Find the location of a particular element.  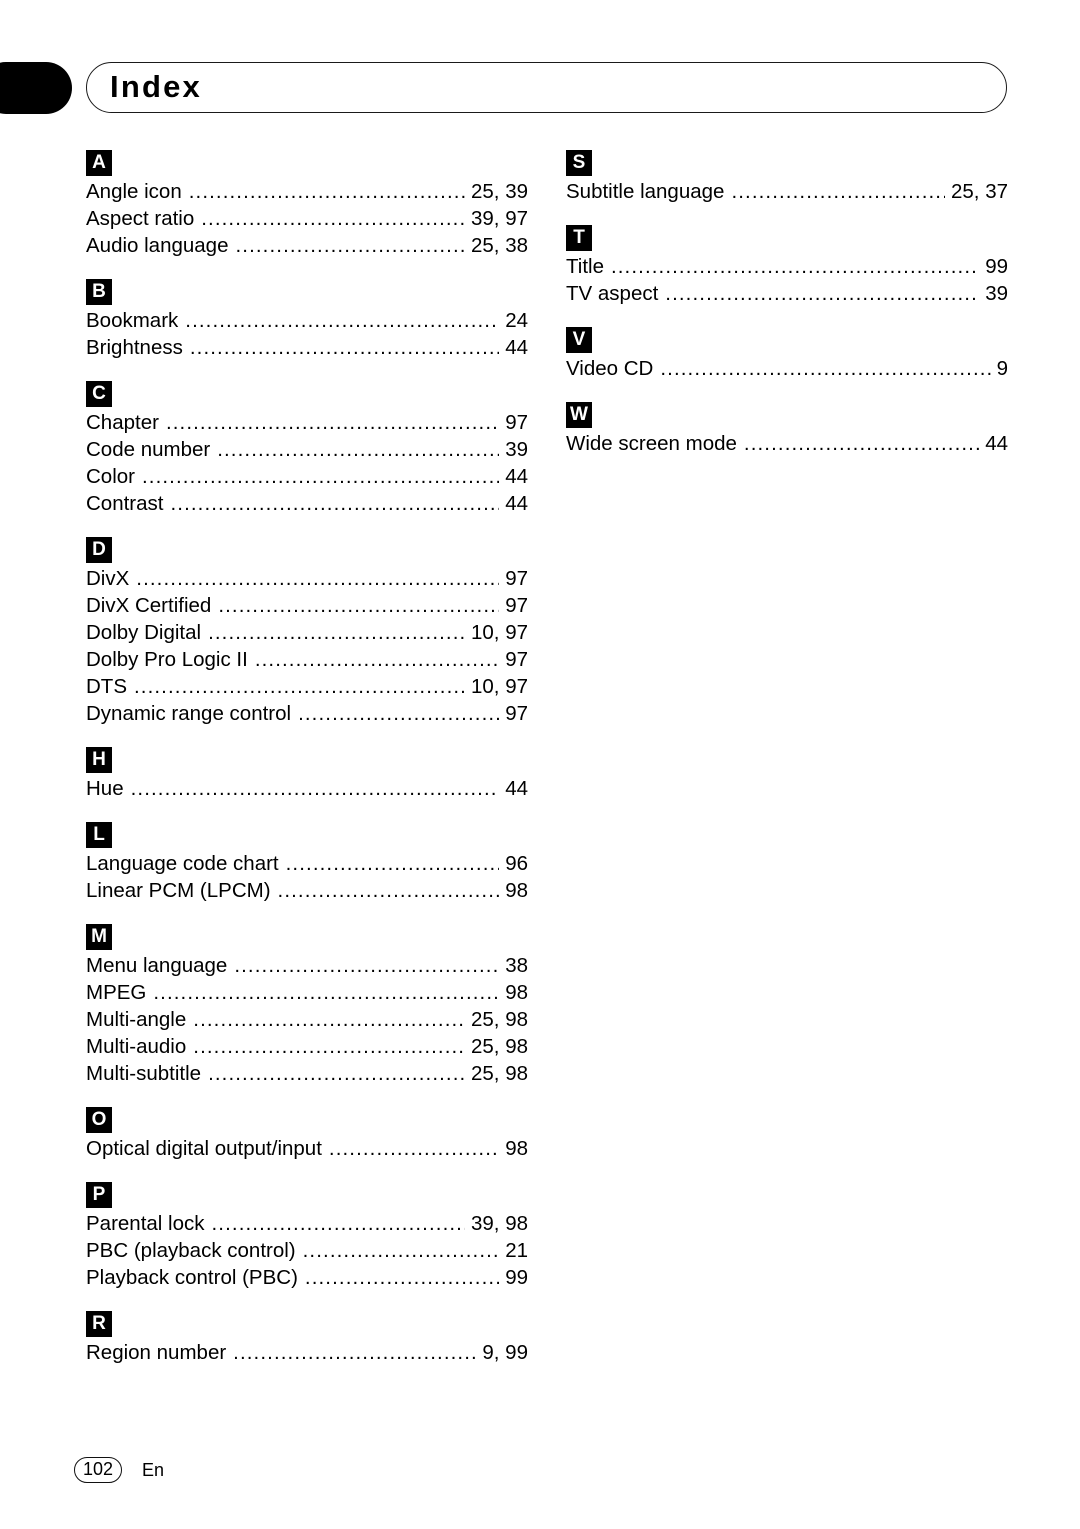

index-entry: Multi-angle 25, 98 is located at coordinates (307, 1019).